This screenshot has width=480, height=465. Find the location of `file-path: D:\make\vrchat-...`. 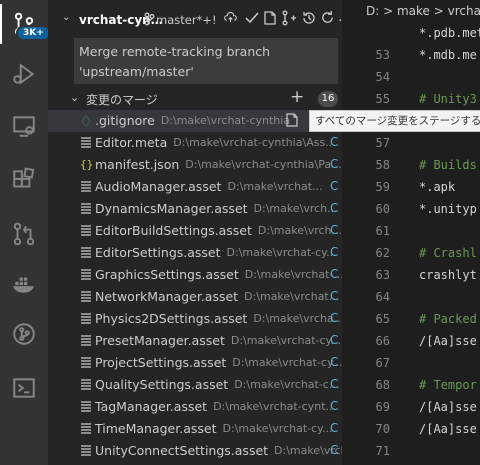

file-path: D:\make\vrchat-... is located at coordinates (294, 274).